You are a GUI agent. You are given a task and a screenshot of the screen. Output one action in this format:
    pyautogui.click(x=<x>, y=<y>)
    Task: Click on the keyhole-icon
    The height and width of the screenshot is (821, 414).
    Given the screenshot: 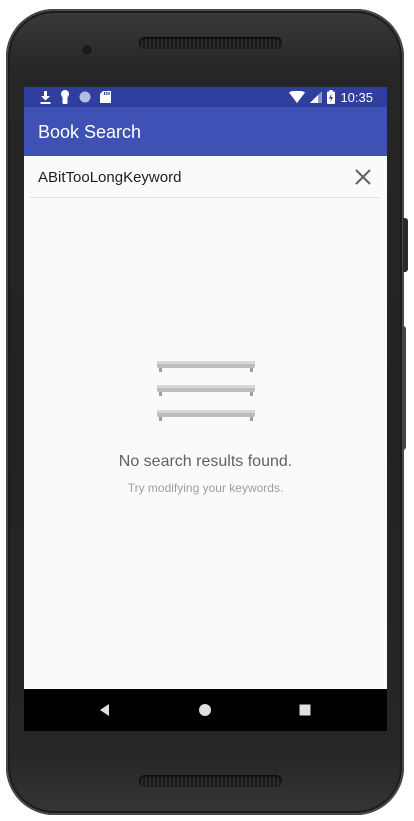 What is the action you would take?
    pyautogui.click(x=65, y=97)
    